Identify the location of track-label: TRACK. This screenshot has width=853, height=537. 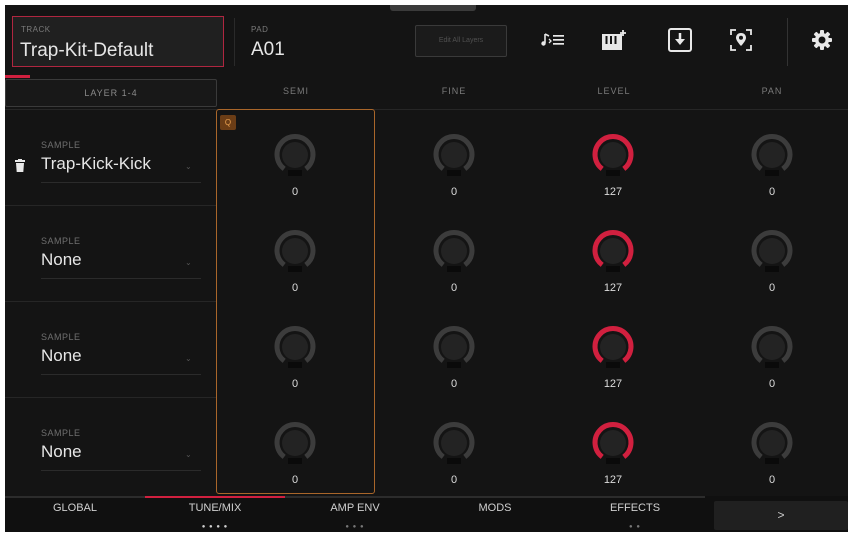
(36, 29).